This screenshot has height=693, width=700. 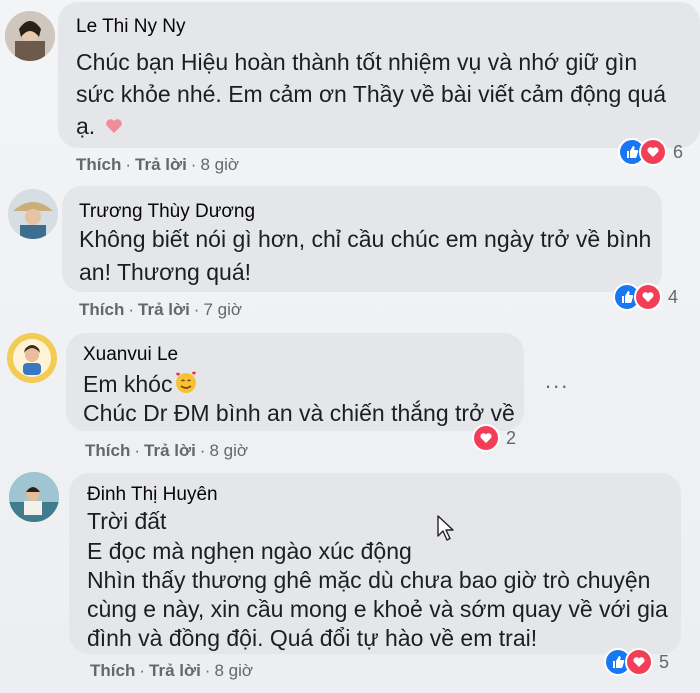 I want to click on comment-author: Trương Thùy Dương, so click(x=167, y=212).